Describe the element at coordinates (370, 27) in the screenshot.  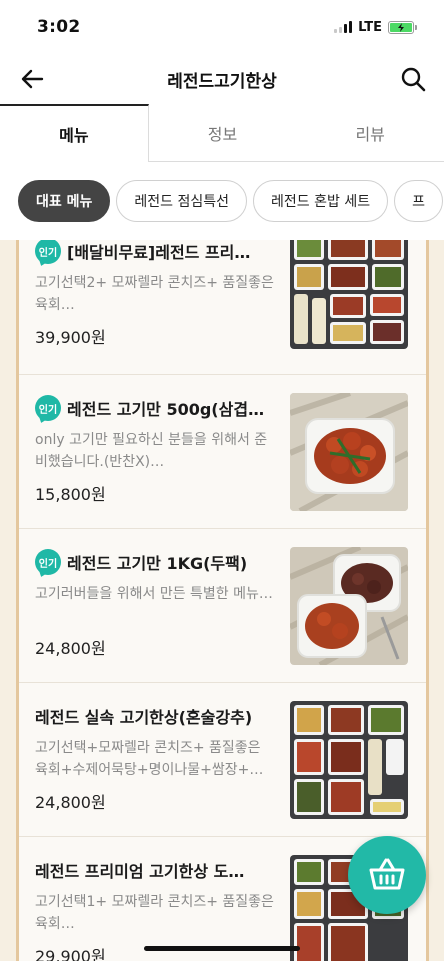
I see `network-label: LTE` at that location.